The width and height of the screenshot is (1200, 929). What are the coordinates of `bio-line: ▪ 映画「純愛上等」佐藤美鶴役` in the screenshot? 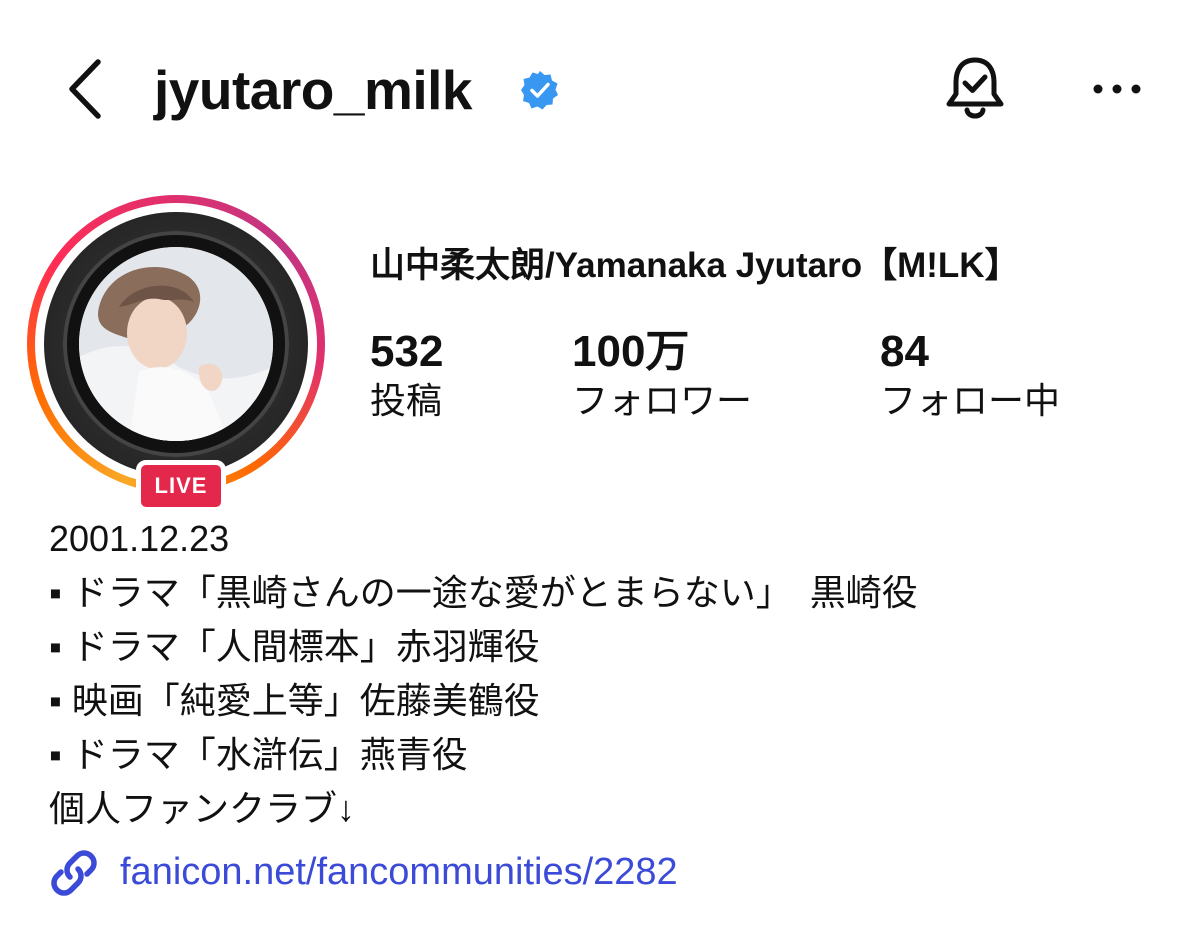 It's located at (294, 700).